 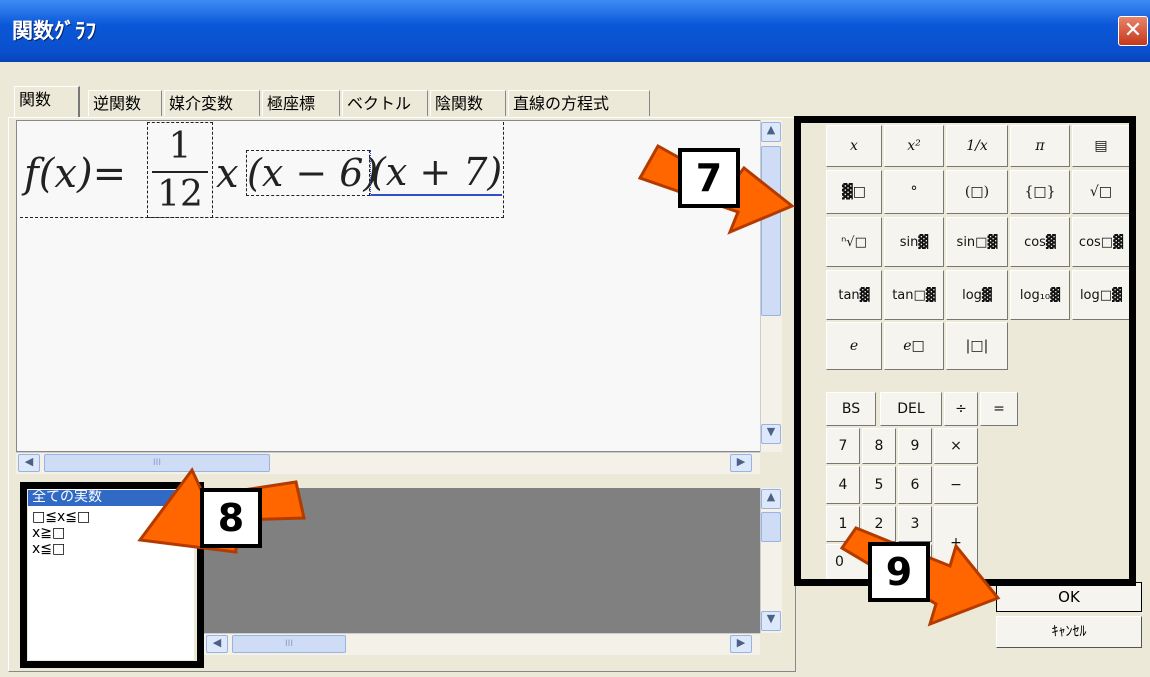 What do you see at coordinates (231, 518) in the screenshot?
I see `callout-8: 8` at bounding box center [231, 518].